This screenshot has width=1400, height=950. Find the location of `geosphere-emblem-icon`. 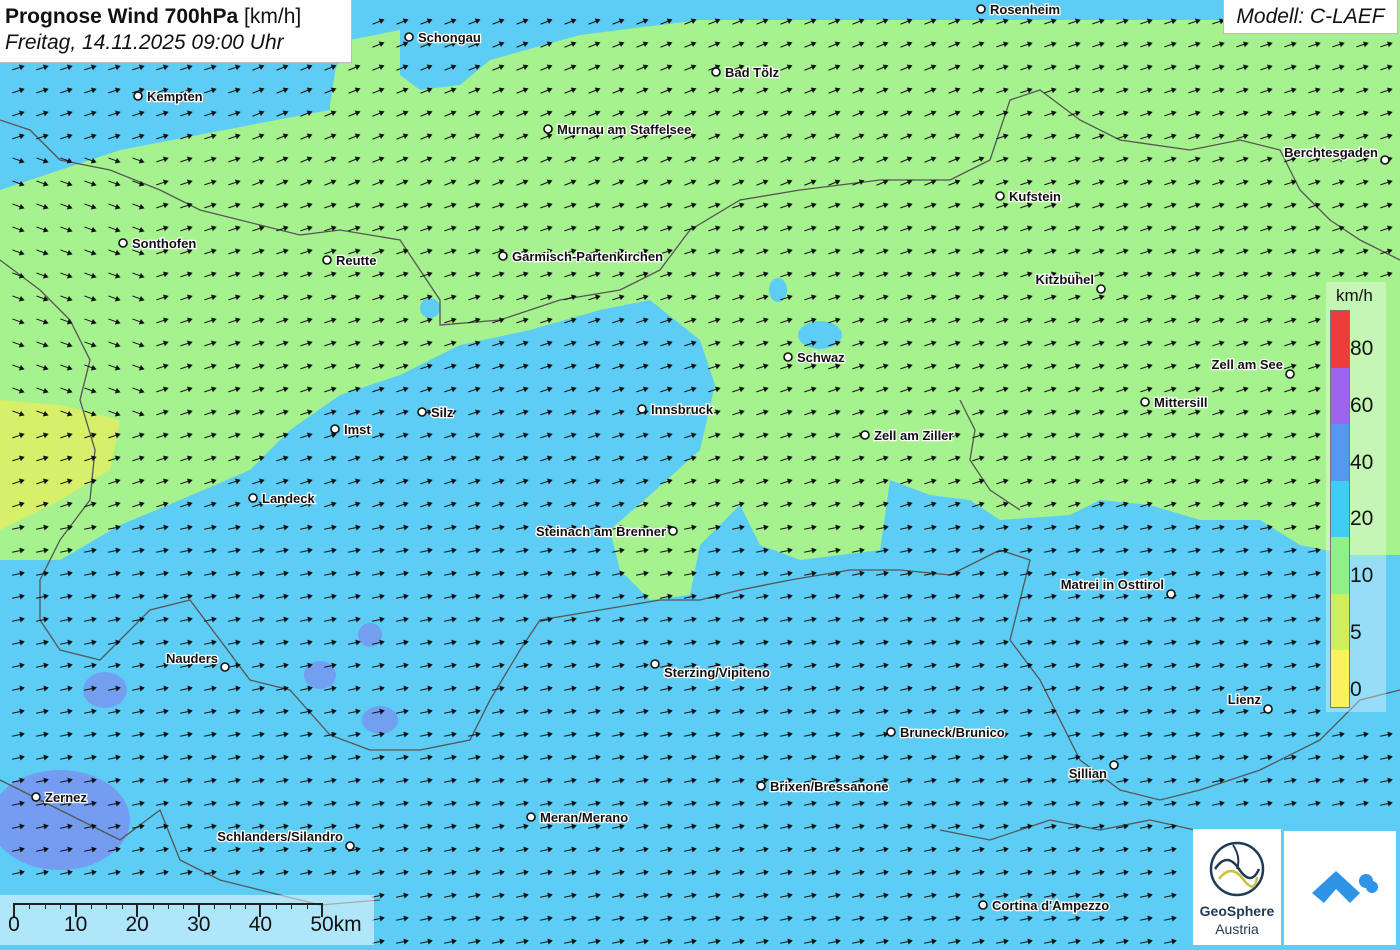

geosphere-emblem-icon is located at coordinates (1237, 869).